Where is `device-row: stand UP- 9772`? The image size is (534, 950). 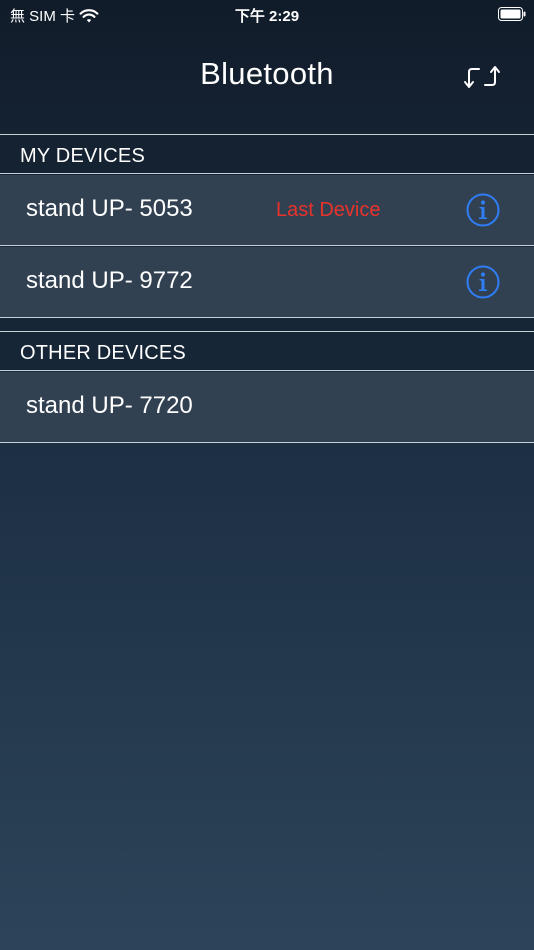
device-row: stand UP- 9772 is located at coordinates (267, 282).